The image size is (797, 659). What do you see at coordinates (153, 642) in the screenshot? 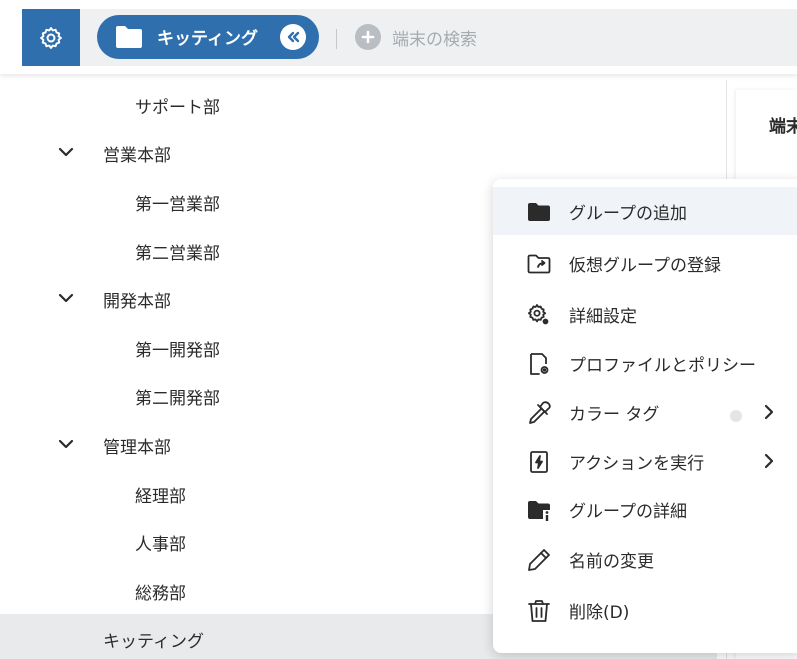
I see `tree-item-label: キッティング` at bounding box center [153, 642].